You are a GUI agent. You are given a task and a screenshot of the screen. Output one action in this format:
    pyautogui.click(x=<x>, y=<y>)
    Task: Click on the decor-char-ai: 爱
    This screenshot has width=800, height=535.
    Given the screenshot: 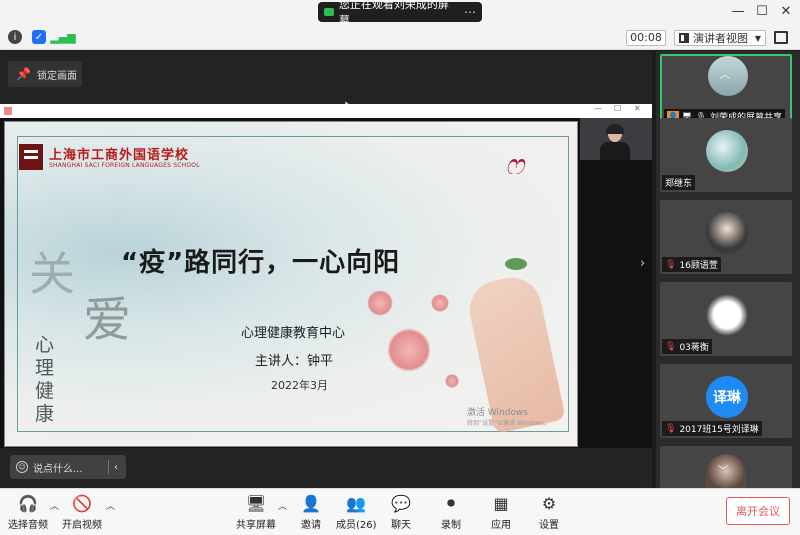 What is the action you would take?
    pyautogui.click(x=107, y=320)
    